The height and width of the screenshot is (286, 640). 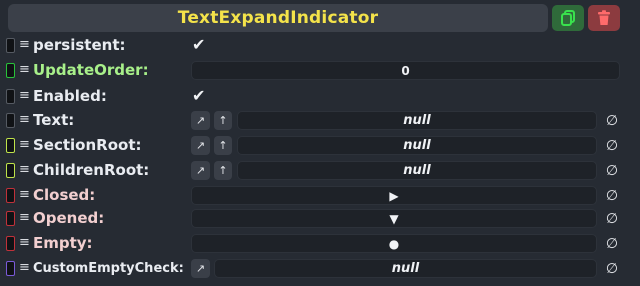 I want to click on field-row-section-root: ≡ SectionRoot: ↗ ↑ null ∅, so click(x=320, y=146).